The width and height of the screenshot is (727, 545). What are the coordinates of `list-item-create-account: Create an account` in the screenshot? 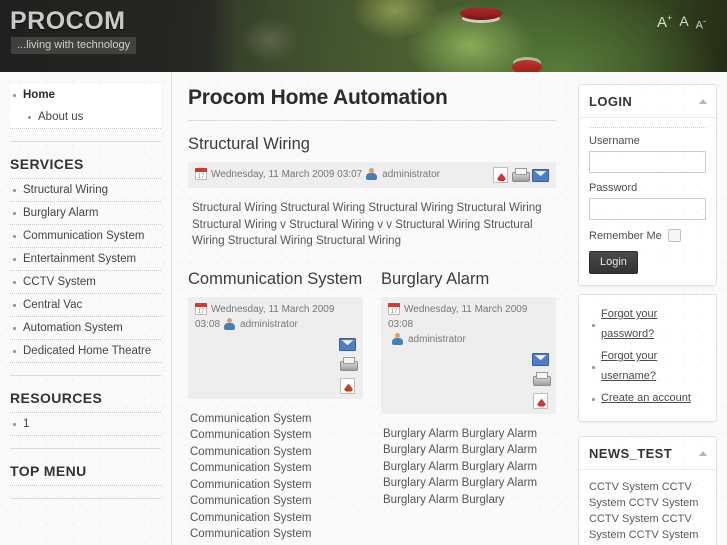 It's located at (649, 398).